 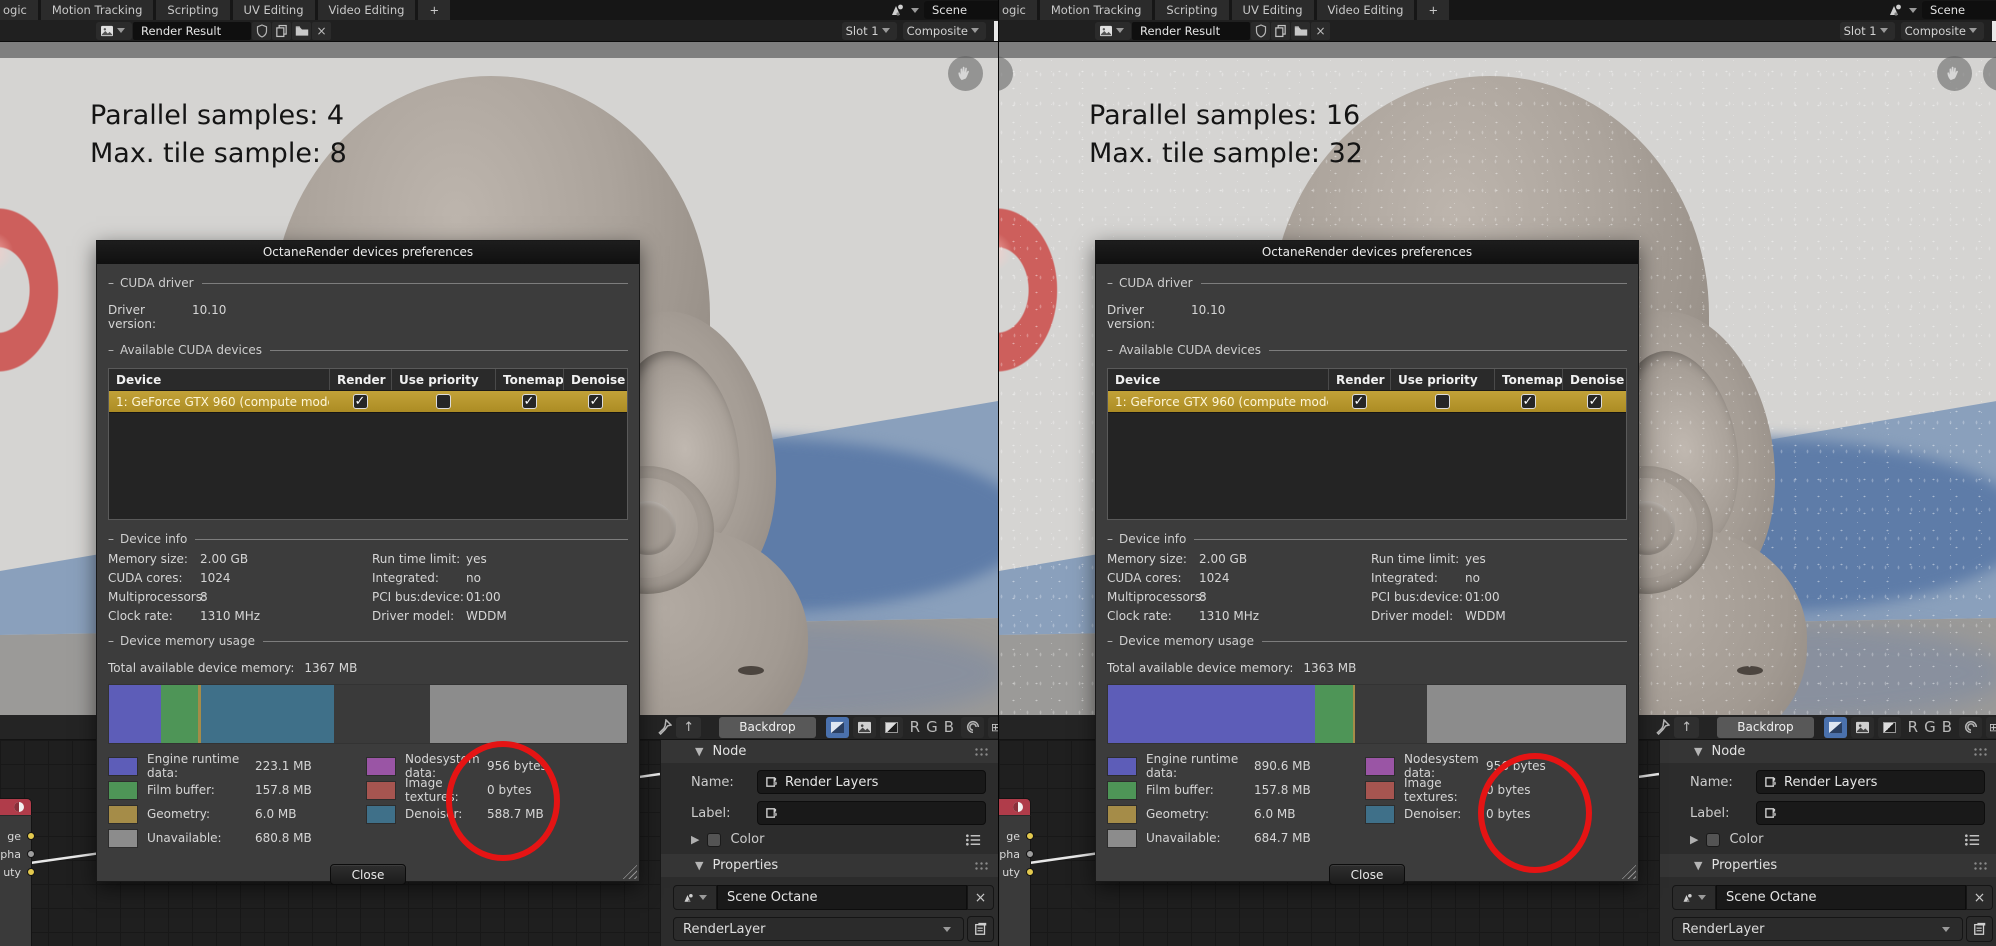 I want to click on dialog-title: OctaneRender devices preferences, so click(x=368, y=252).